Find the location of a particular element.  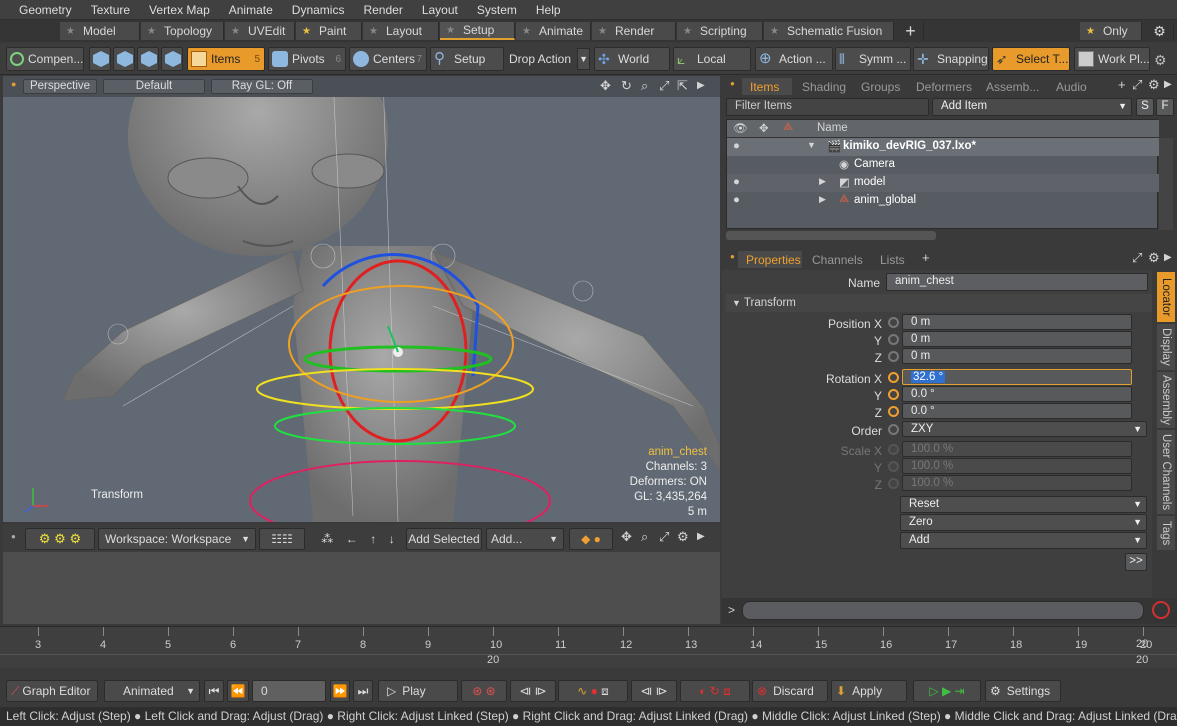

side-tab-display: Display is located at coordinates (1166, 347).